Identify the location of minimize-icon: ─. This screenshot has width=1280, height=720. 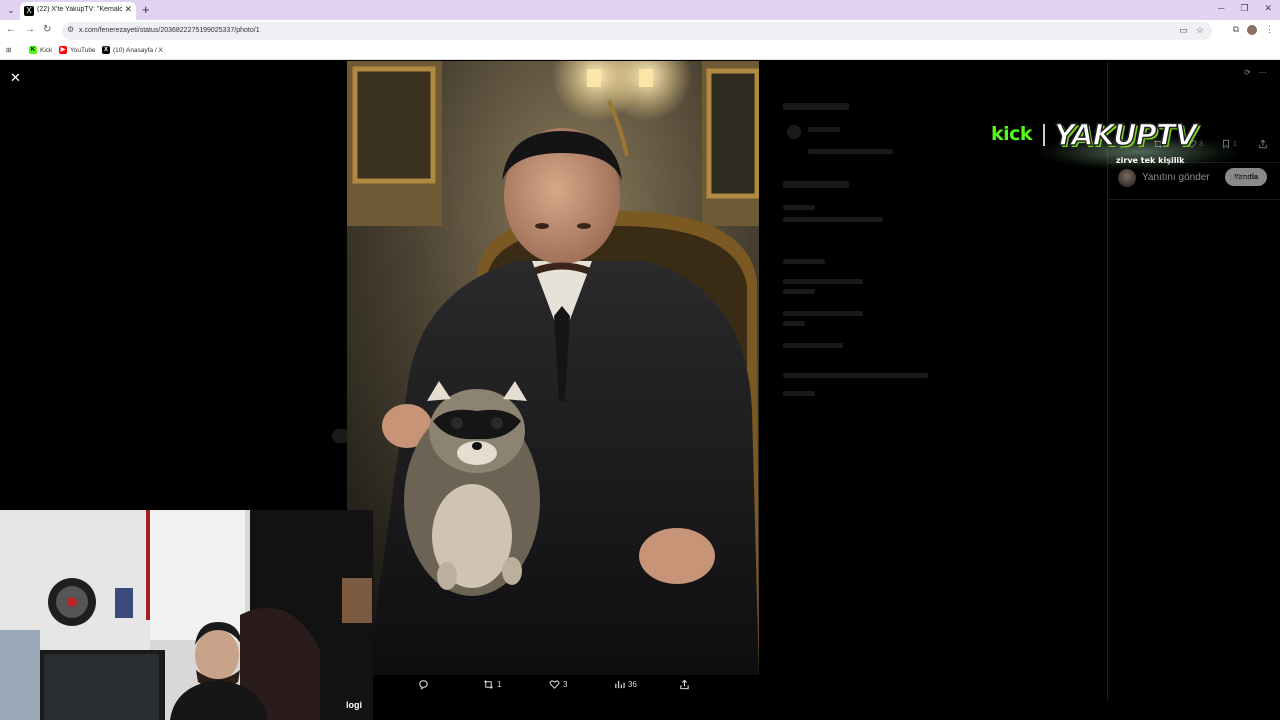
(1221, 8).